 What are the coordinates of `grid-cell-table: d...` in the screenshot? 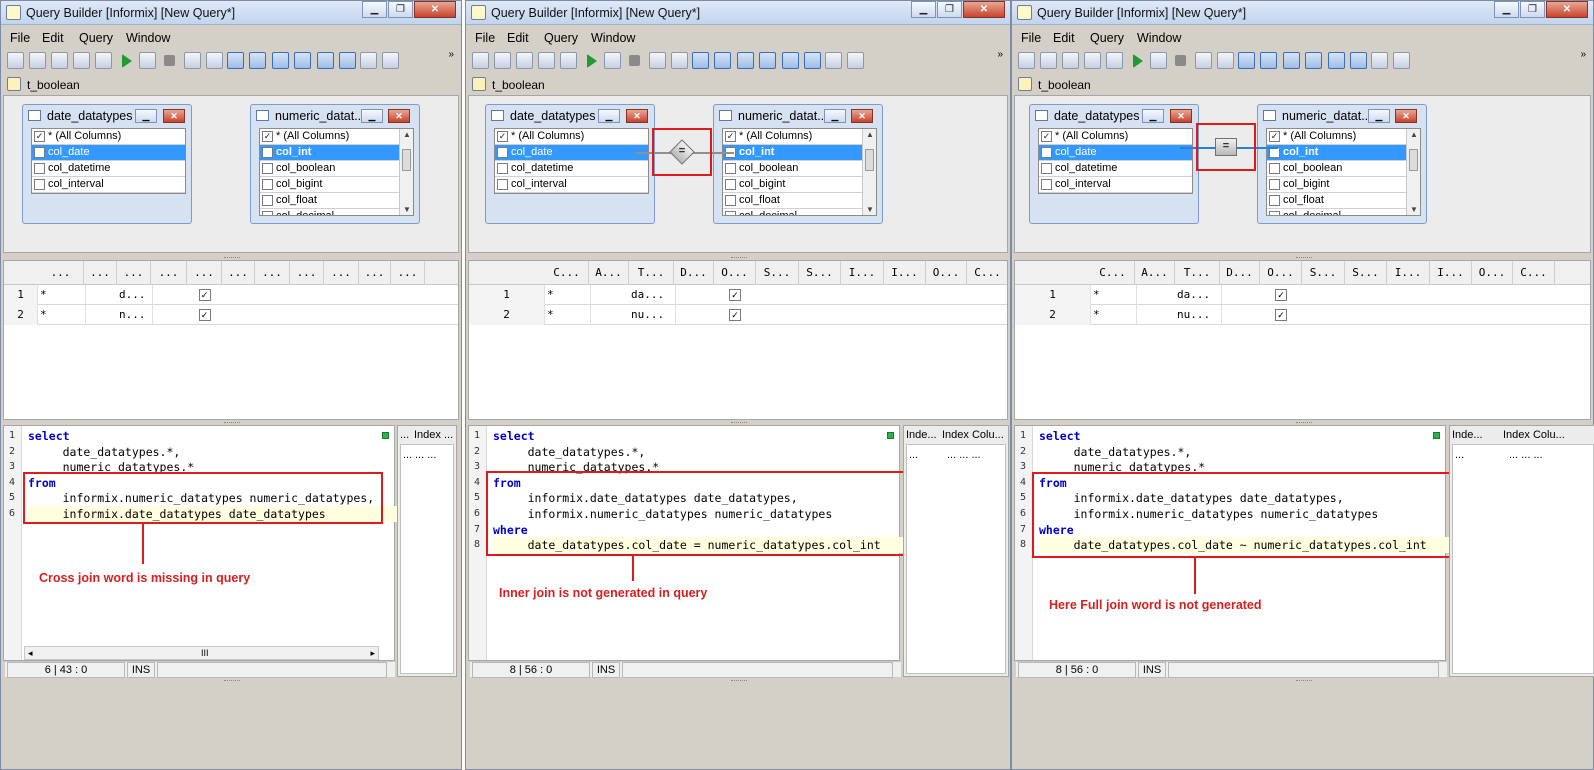 It's located at (136, 295).